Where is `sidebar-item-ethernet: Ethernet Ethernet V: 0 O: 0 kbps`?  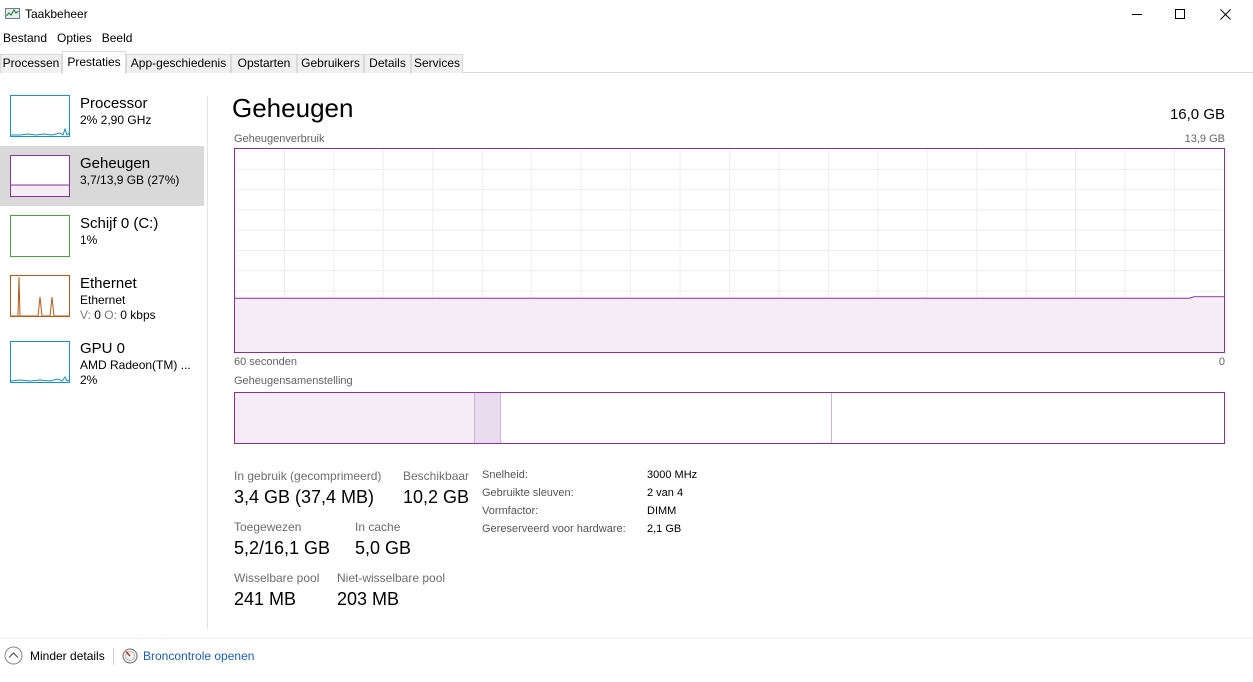 sidebar-item-ethernet: Ethernet Ethernet V: 0 O: 0 kbps is located at coordinates (102, 296).